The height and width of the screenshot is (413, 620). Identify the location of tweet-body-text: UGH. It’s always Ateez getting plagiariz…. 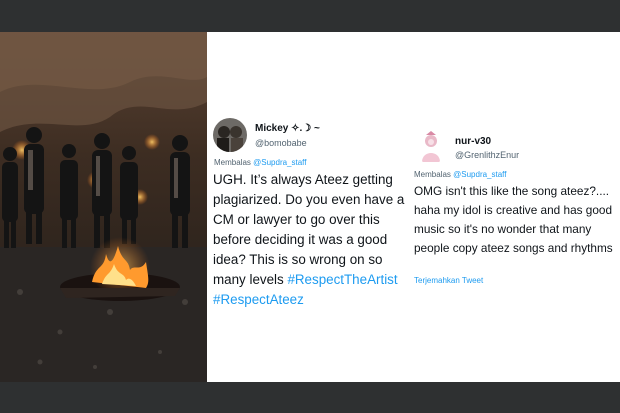
(309, 229).